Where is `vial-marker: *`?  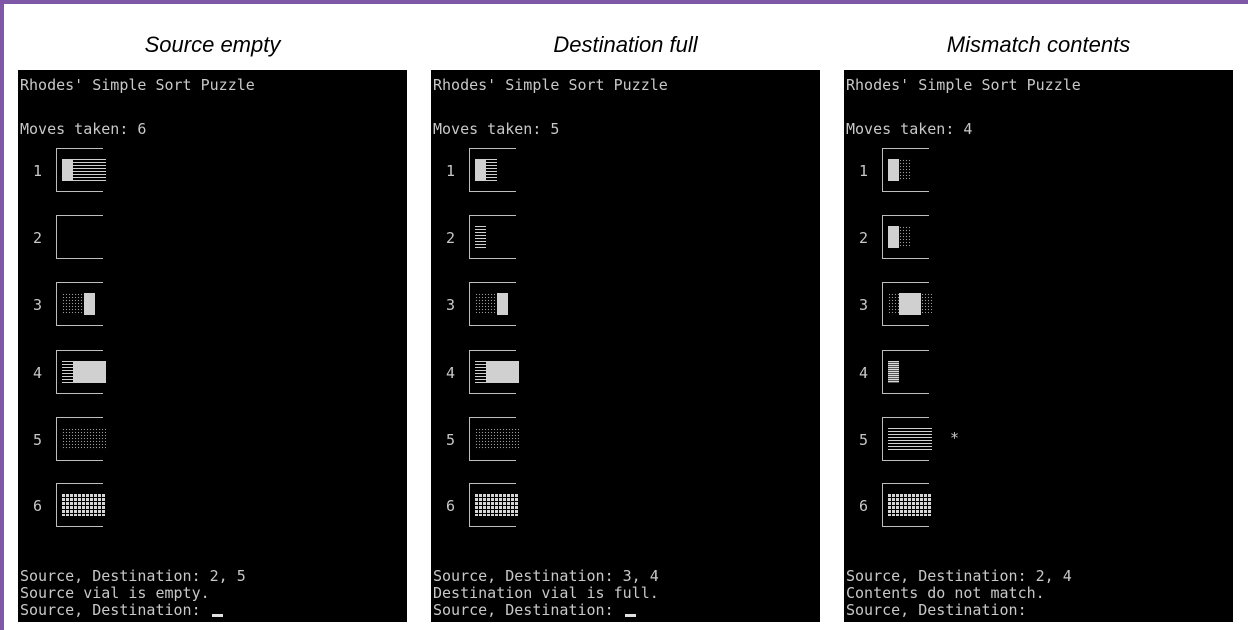 vial-marker: * is located at coordinates (955, 438).